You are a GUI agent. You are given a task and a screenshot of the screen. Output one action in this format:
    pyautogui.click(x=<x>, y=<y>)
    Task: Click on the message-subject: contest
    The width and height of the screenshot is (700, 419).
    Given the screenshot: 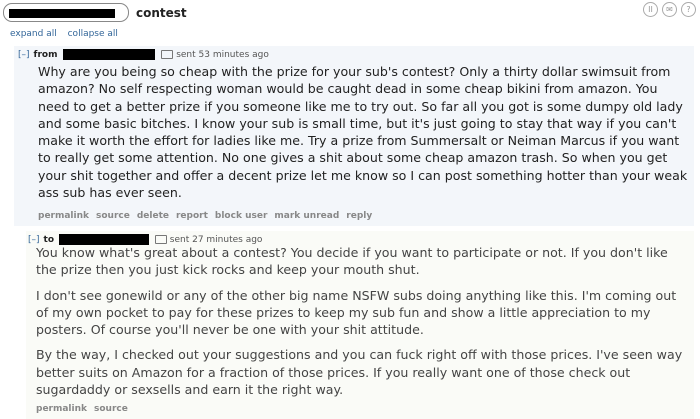 What is the action you would take?
    pyautogui.click(x=161, y=13)
    